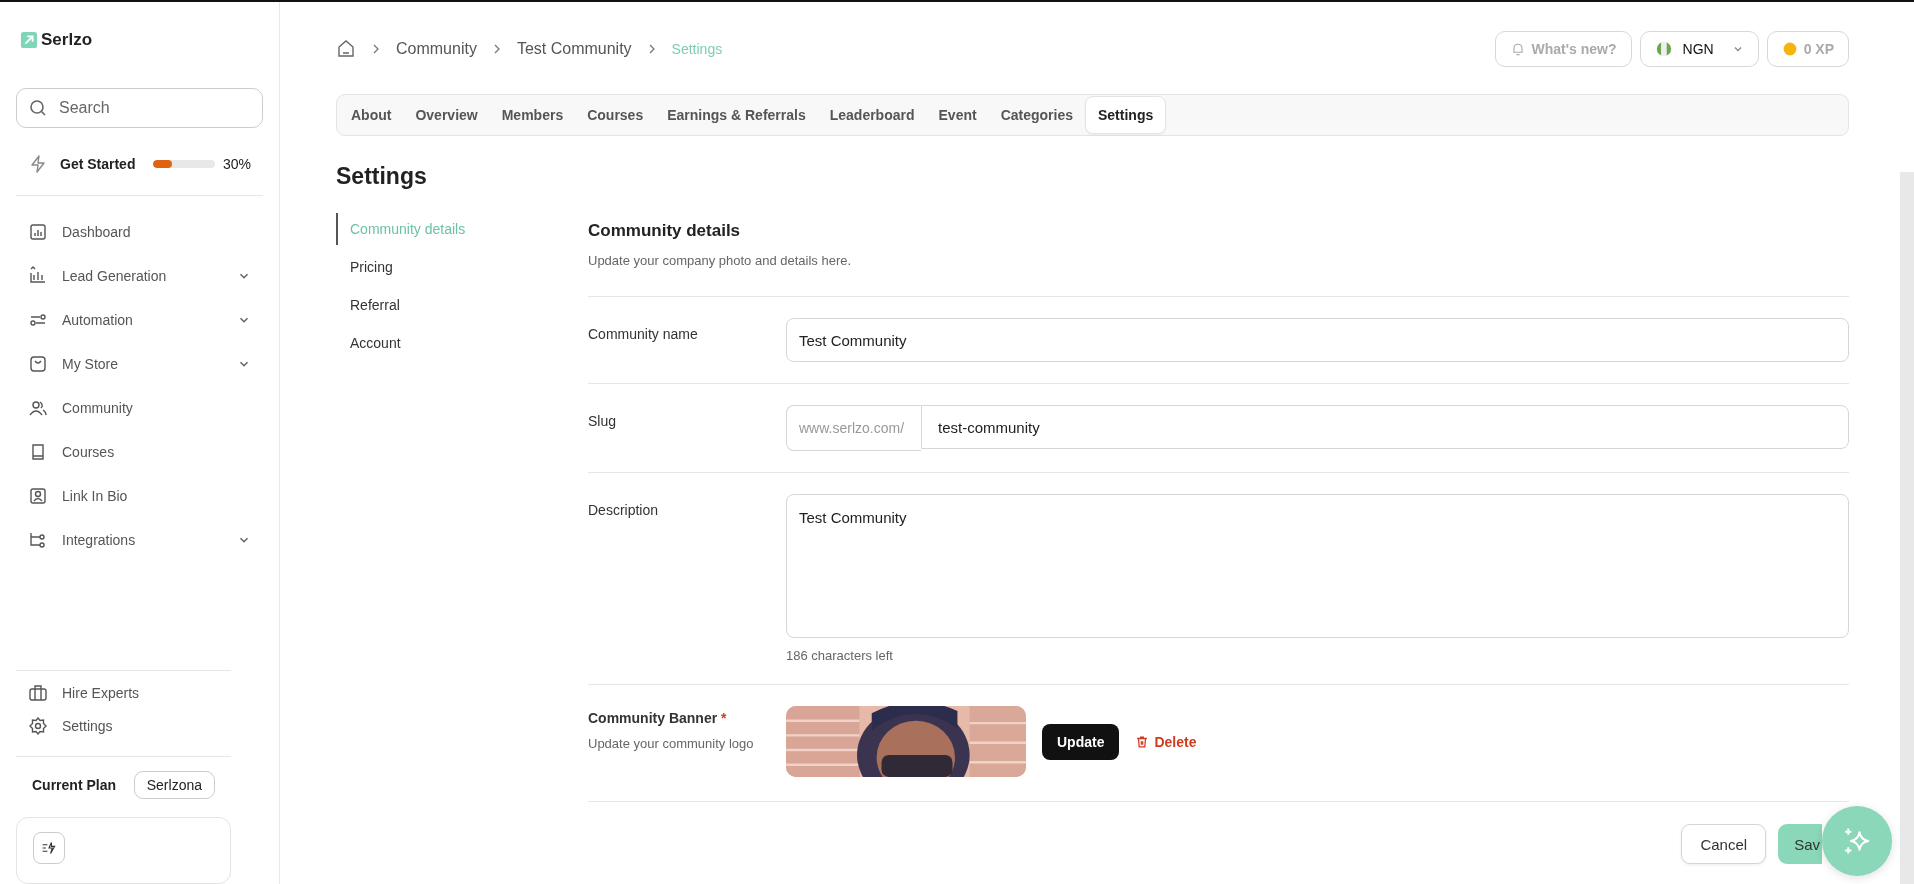 The image size is (1914, 884). What do you see at coordinates (236, 164) in the screenshot?
I see `progress-reading: 30%` at bounding box center [236, 164].